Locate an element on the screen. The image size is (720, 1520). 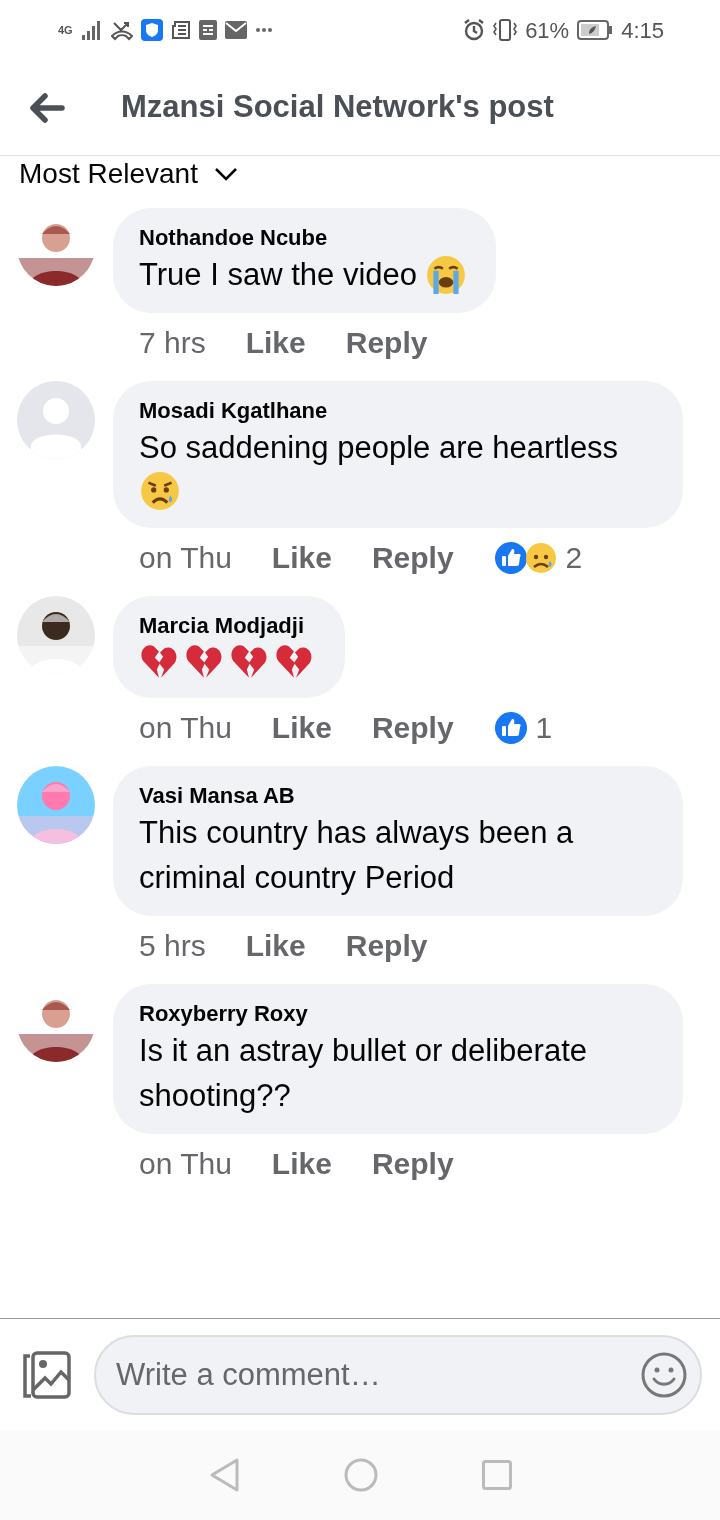
author-name: Marcia Modjadji is located at coordinates (229, 626).